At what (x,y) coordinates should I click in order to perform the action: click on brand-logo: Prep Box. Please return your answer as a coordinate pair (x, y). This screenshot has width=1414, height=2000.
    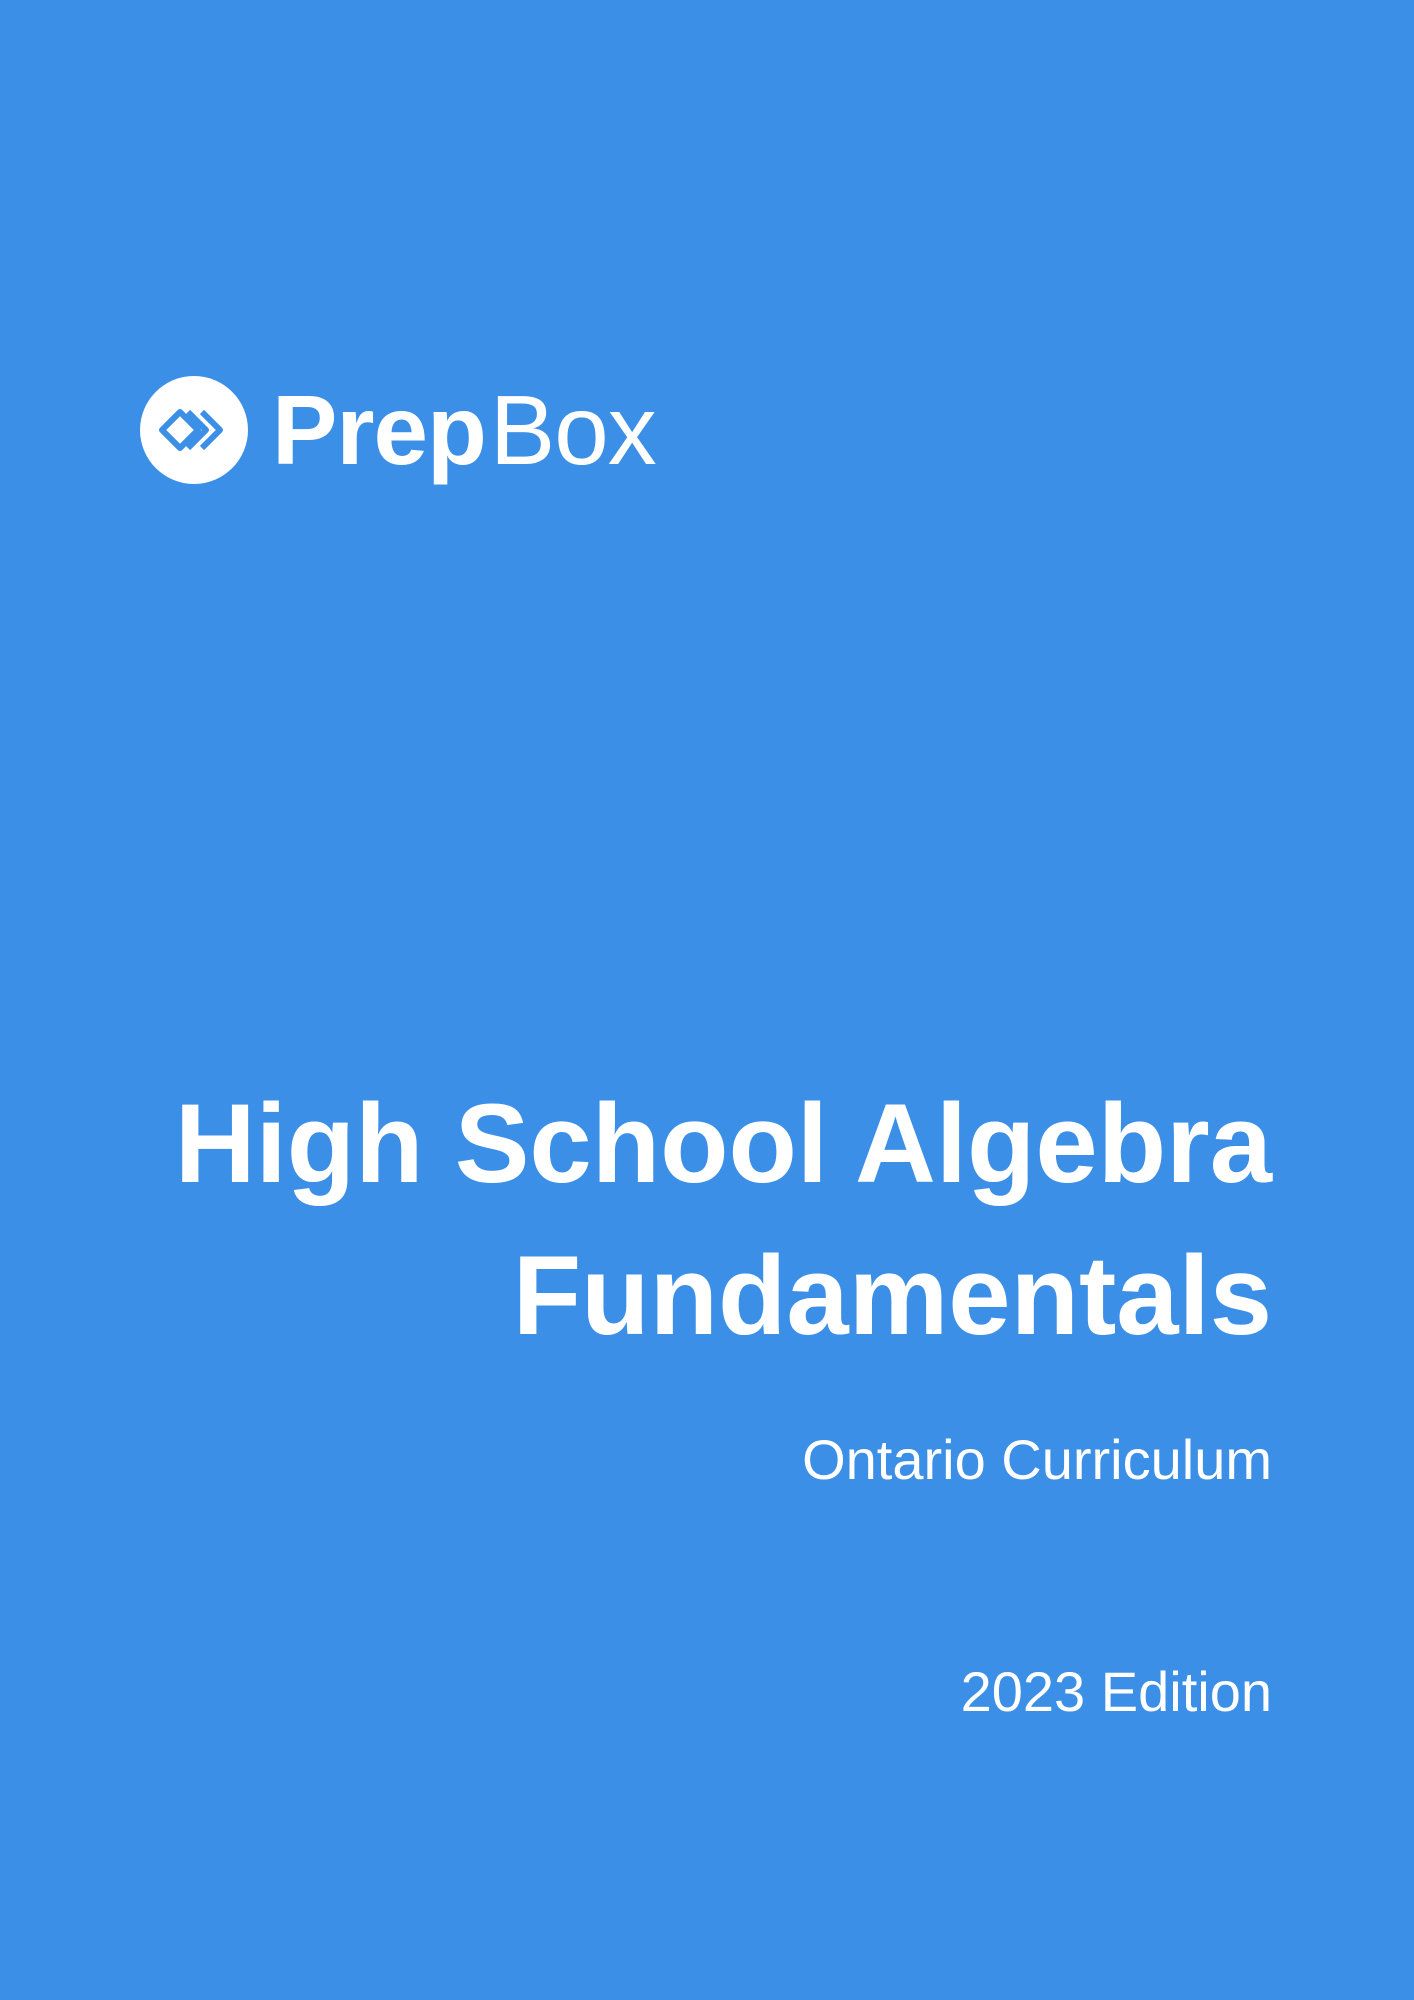
    Looking at the image, I should click on (398, 430).